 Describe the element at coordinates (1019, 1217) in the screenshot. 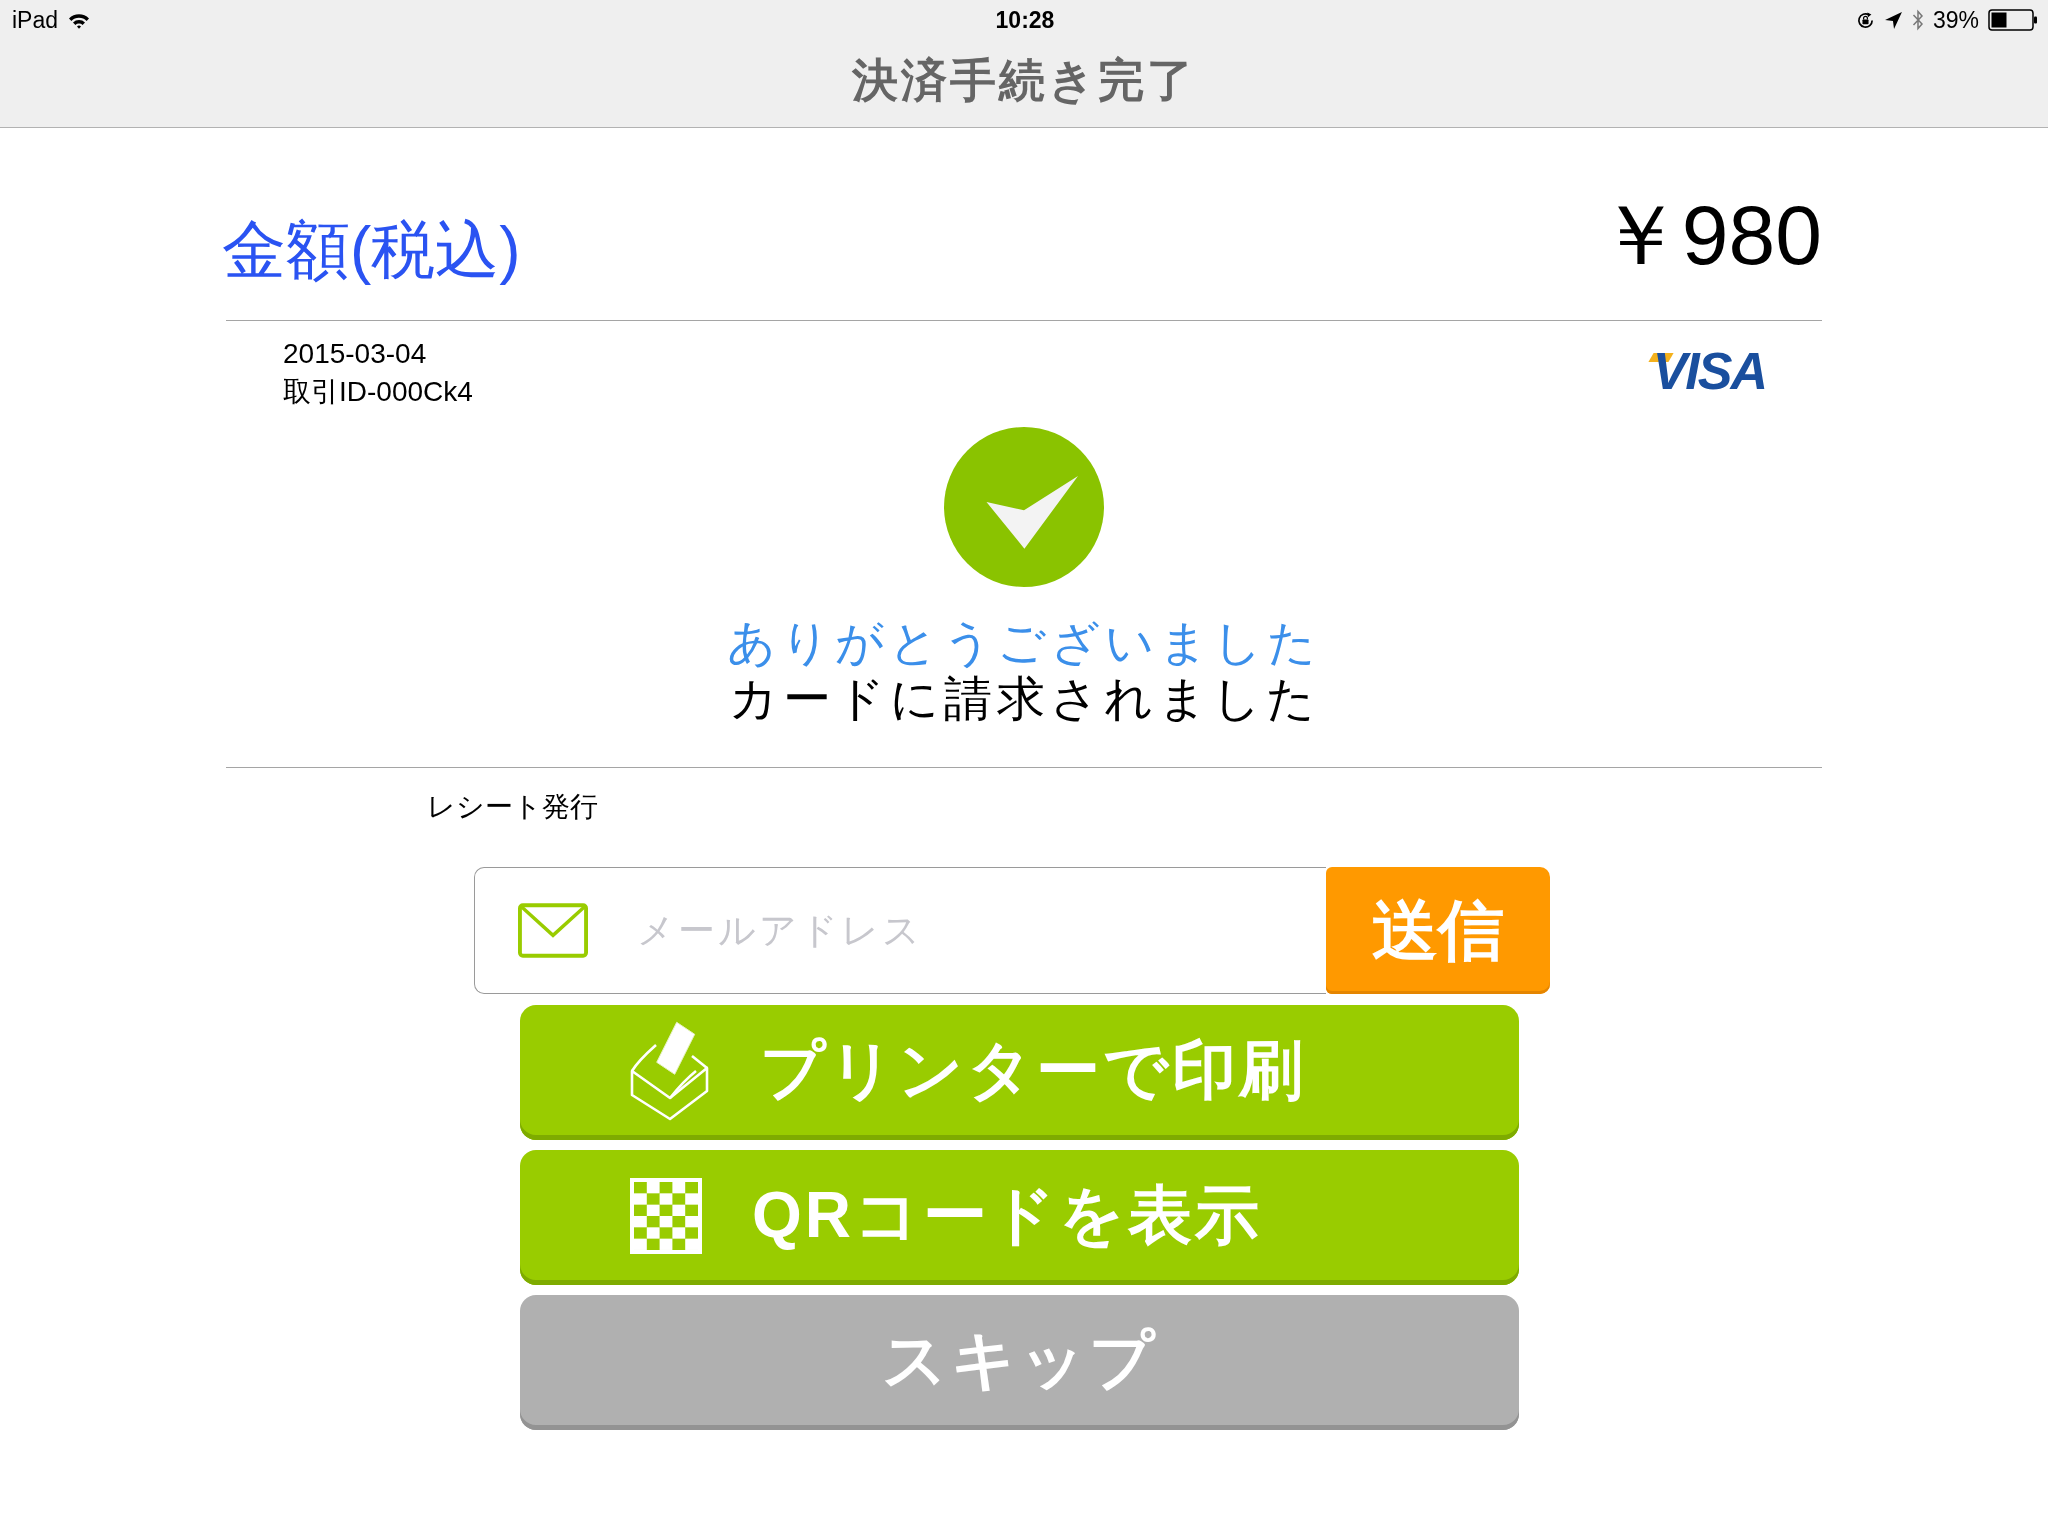

I see `show-qr-code-button: QRコードを表示` at that location.